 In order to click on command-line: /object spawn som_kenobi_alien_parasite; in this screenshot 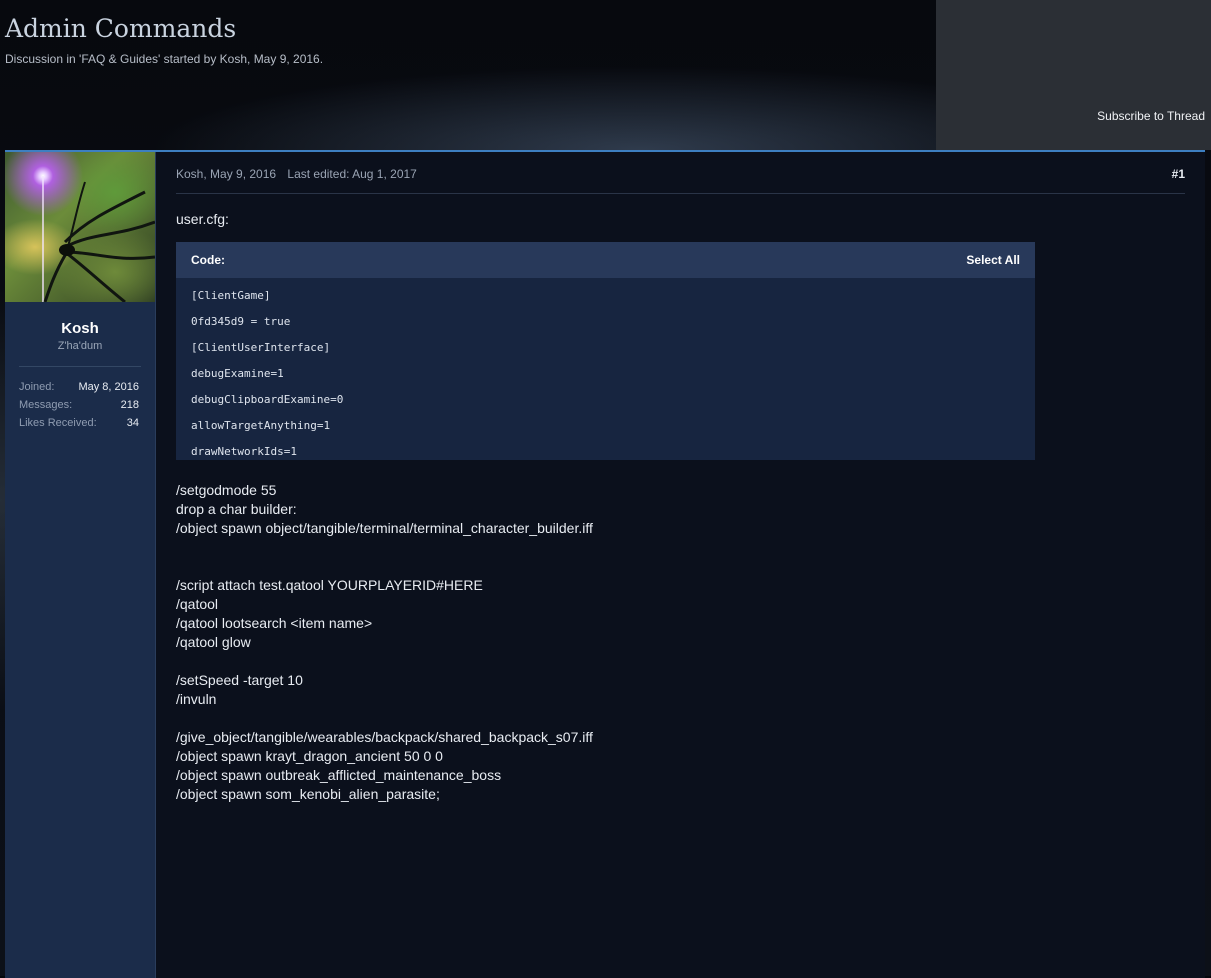, I will do `click(308, 794)`.